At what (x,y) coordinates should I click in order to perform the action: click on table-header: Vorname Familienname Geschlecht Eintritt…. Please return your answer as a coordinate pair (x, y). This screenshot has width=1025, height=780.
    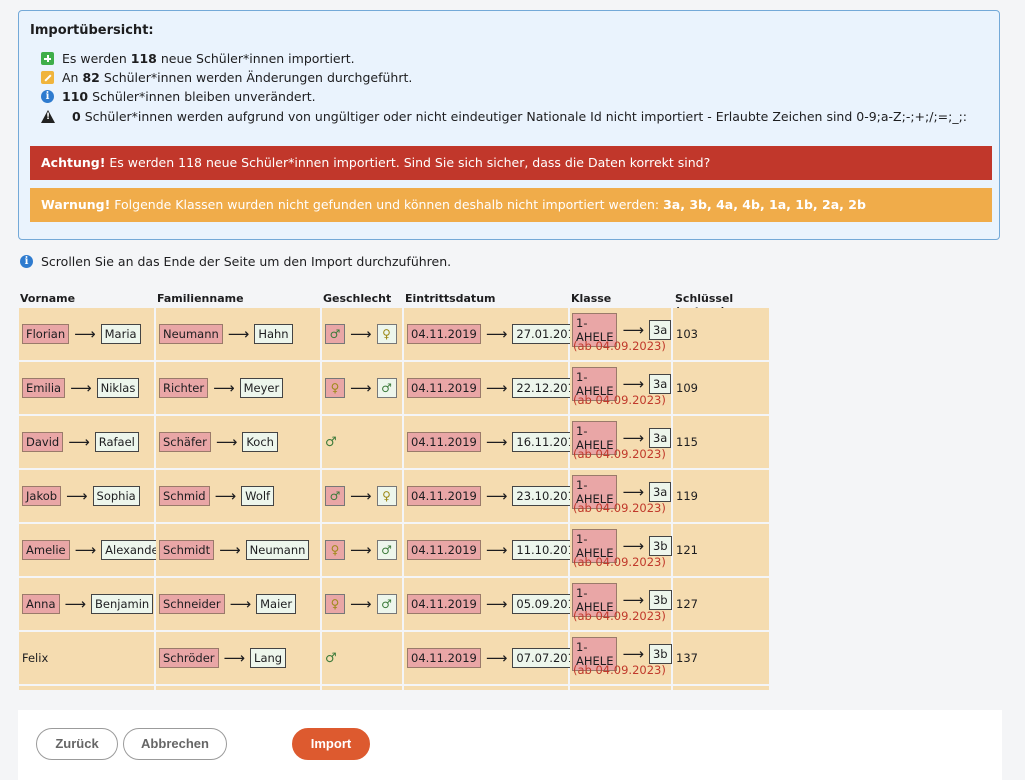
    Looking at the image, I should click on (394, 305).